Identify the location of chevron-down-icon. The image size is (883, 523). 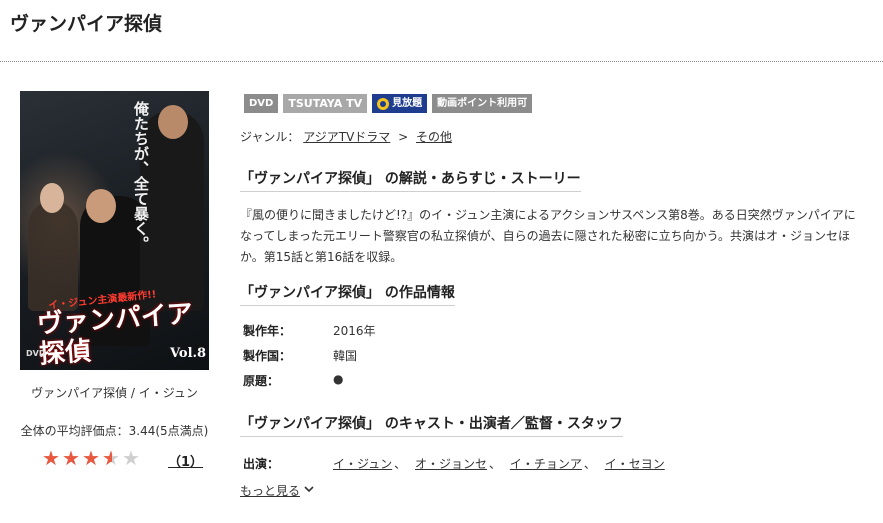
(309, 490).